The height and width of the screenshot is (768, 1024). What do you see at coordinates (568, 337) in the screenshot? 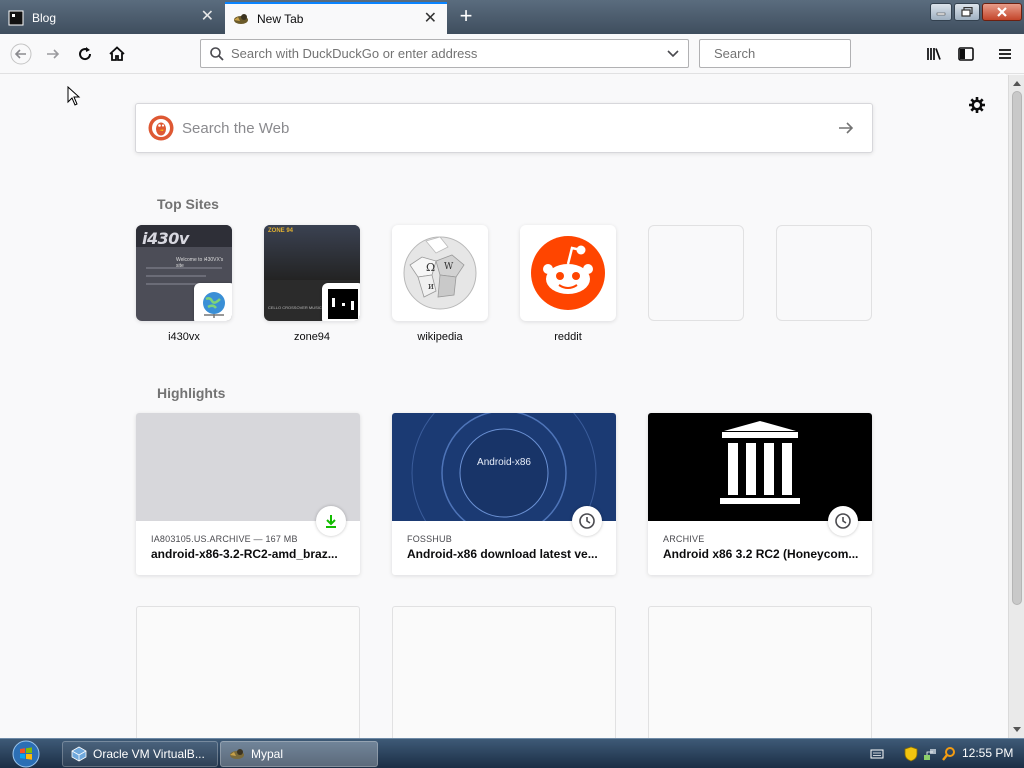
I see `top-site-label: reddit` at bounding box center [568, 337].